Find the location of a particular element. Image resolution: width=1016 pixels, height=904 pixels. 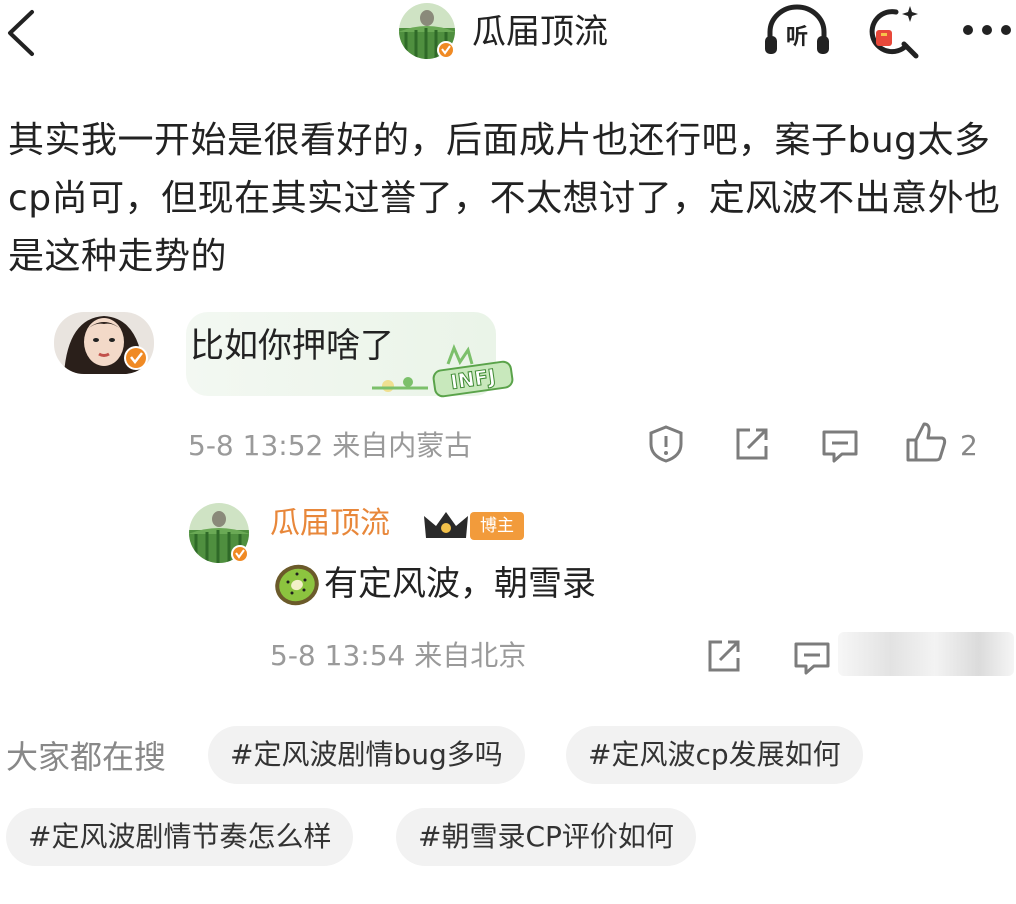

search-chip: #定风波剧情节奏怎么样 is located at coordinates (180, 837).